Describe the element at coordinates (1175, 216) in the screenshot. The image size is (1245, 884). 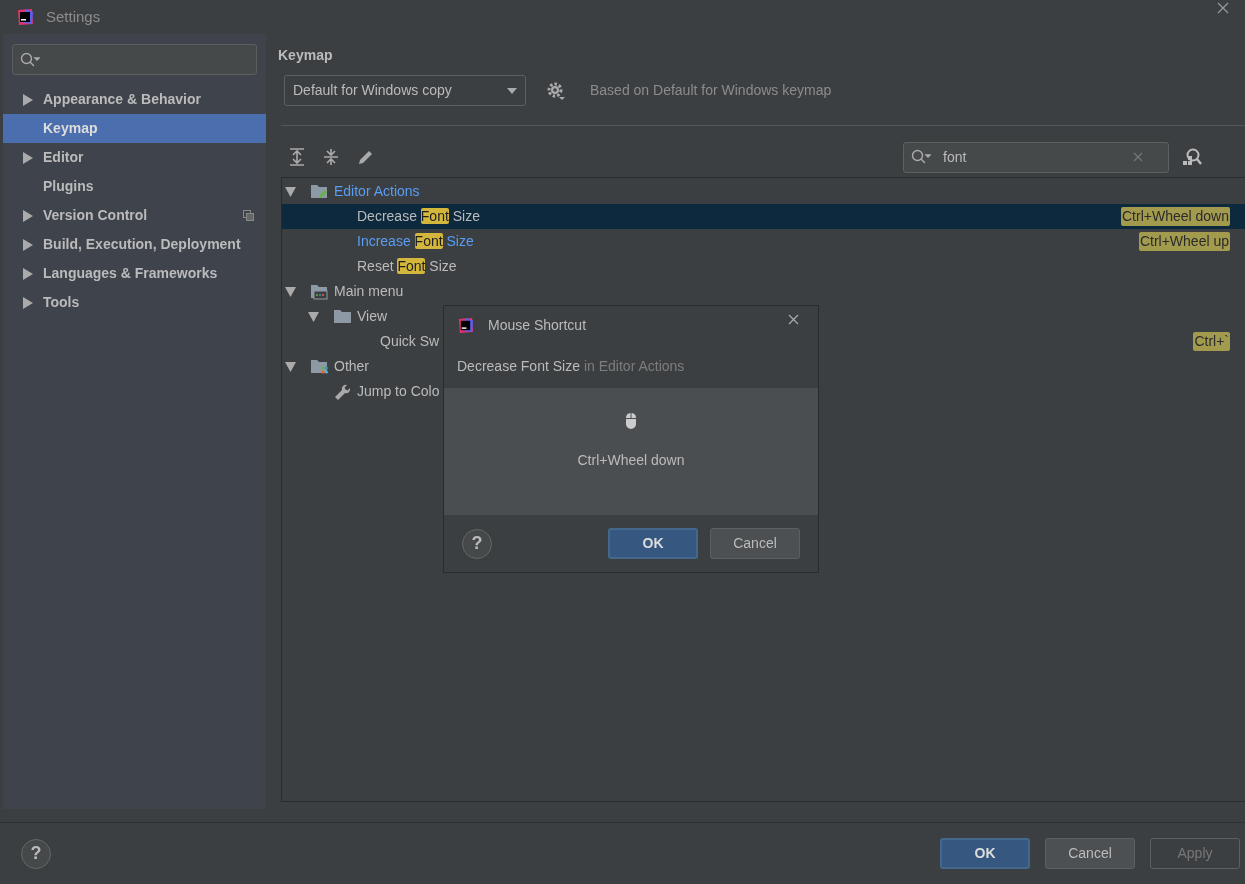
I see `shortcut-badge: Ctrl+Wheel down` at that location.